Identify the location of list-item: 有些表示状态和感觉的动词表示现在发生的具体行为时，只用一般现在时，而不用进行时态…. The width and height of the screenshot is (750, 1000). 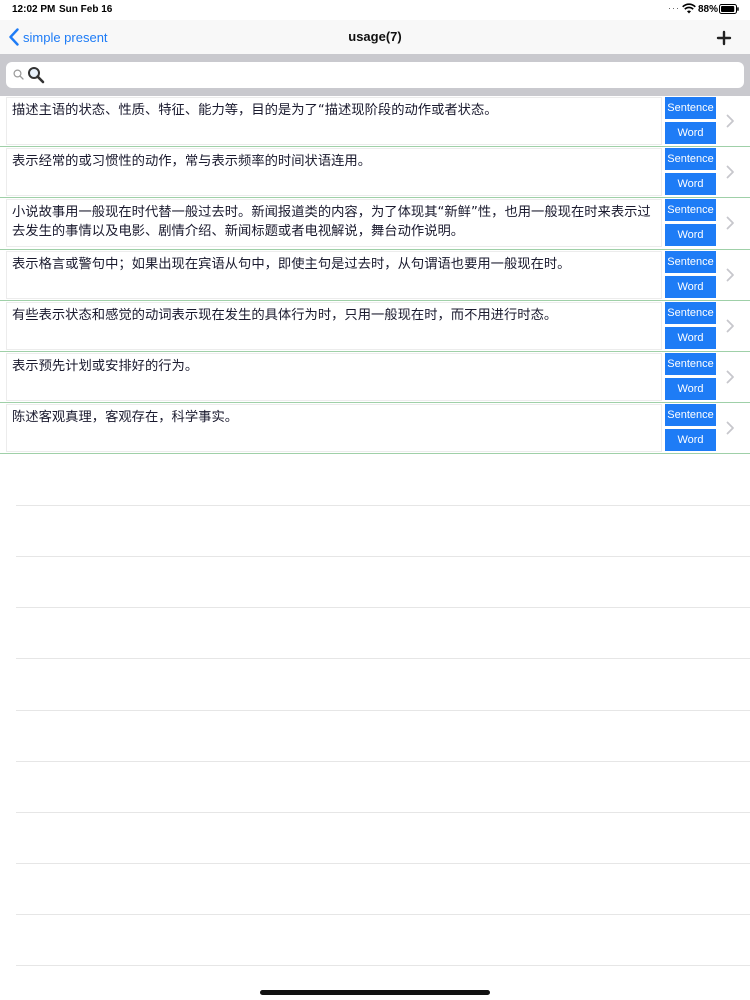
(375, 326).